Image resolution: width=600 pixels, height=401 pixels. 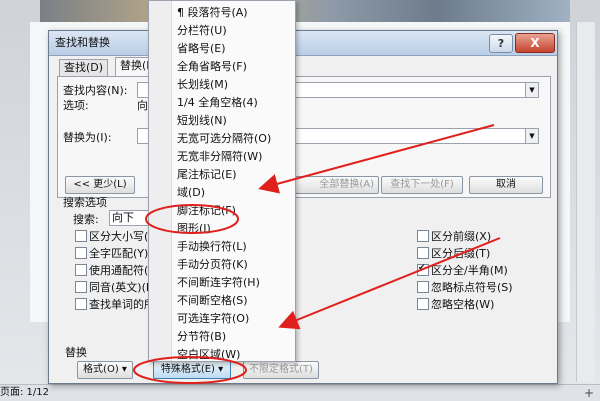 I want to click on menu-item-white-space: 空白区域(W), so click(x=208, y=354).